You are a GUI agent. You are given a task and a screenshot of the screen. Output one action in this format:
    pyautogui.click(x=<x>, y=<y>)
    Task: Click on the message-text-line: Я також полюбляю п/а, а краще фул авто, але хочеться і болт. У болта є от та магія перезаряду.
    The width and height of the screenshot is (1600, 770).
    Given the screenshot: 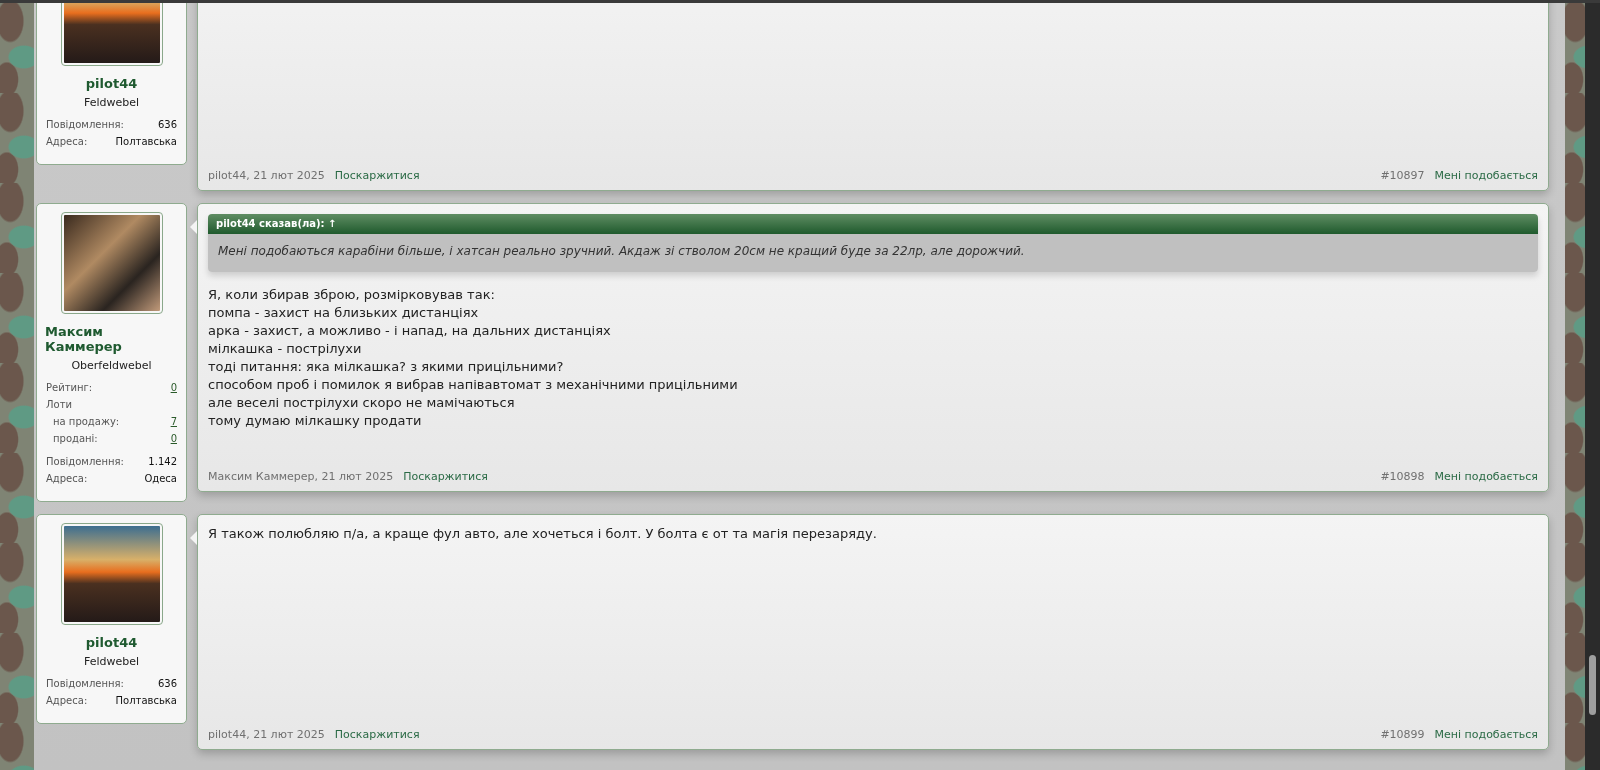 What is the action you would take?
    pyautogui.click(x=543, y=534)
    